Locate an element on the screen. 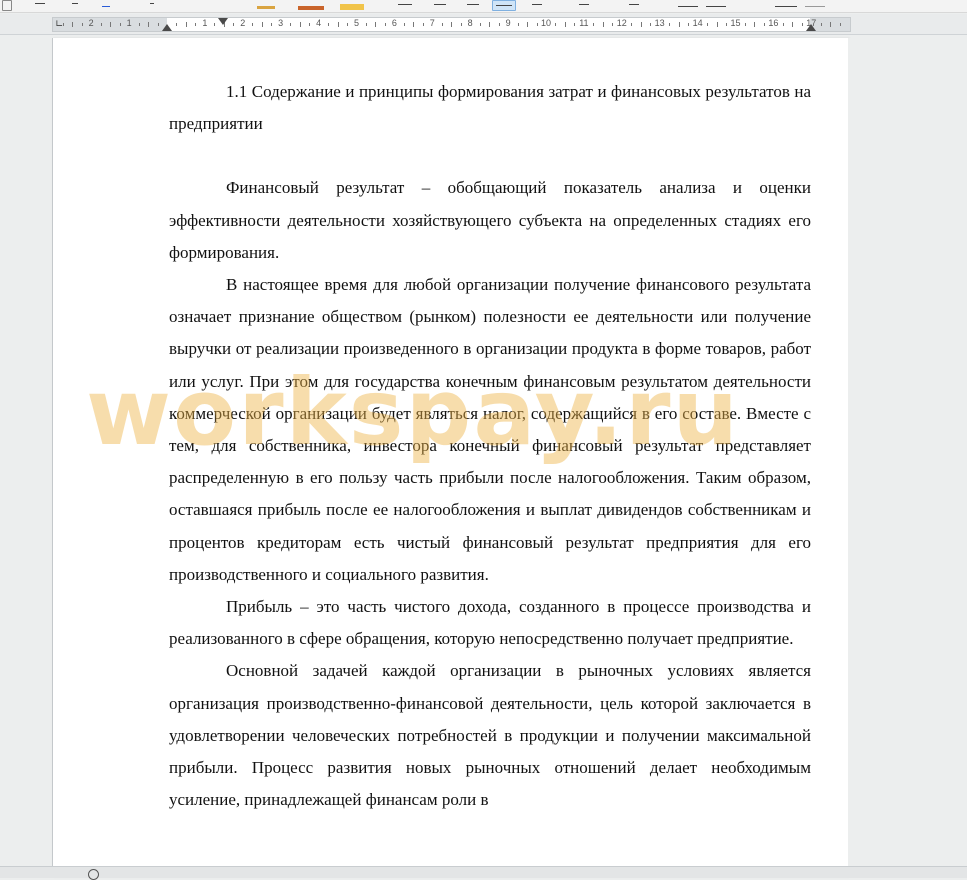 The width and height of the screenshot is (967, 880). paragraph-spacing-icon is located at coordinates (786, 4).